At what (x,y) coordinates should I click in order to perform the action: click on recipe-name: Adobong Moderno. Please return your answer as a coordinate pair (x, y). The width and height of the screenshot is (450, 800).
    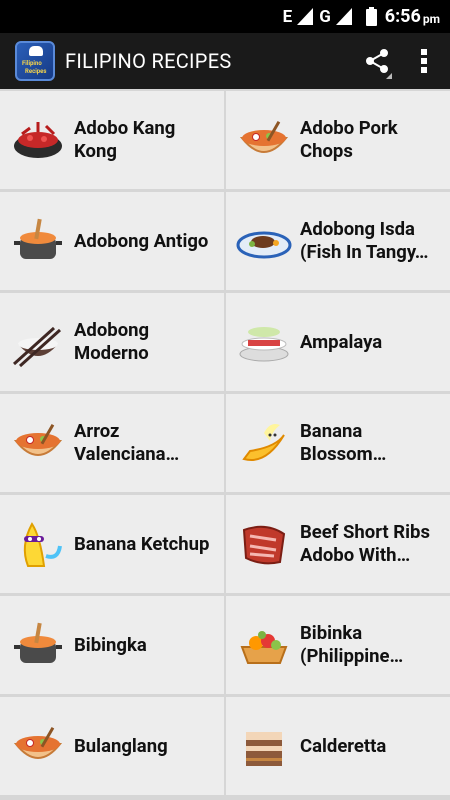
    Looking at the image, I should click on (112, 341).